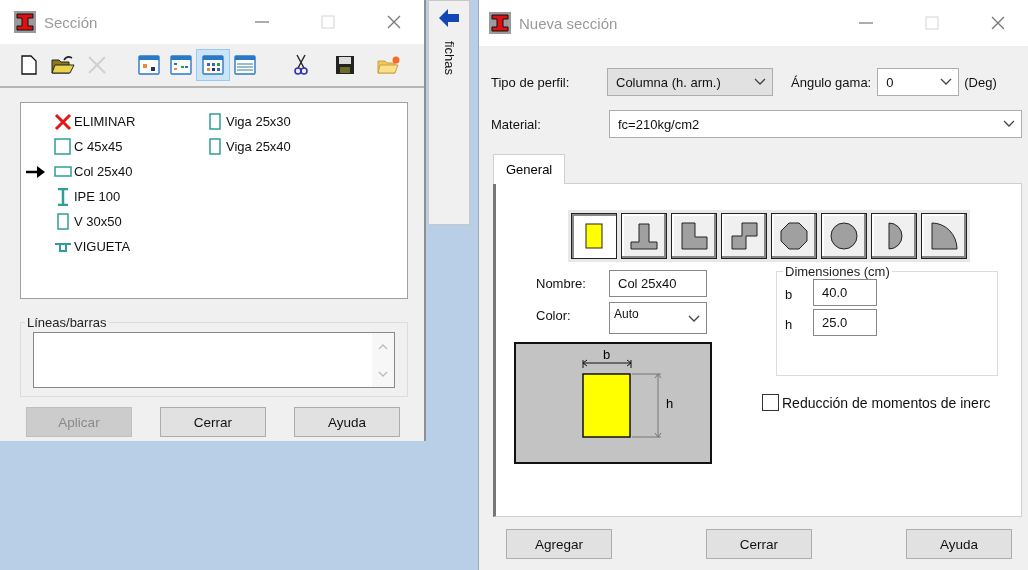 The width and height of the screenshot is (1028, 570). What do you see at coordinates (62, 171) in the screenshot?
I see `rectangle-section-icon` at bounding box center [62, 171].